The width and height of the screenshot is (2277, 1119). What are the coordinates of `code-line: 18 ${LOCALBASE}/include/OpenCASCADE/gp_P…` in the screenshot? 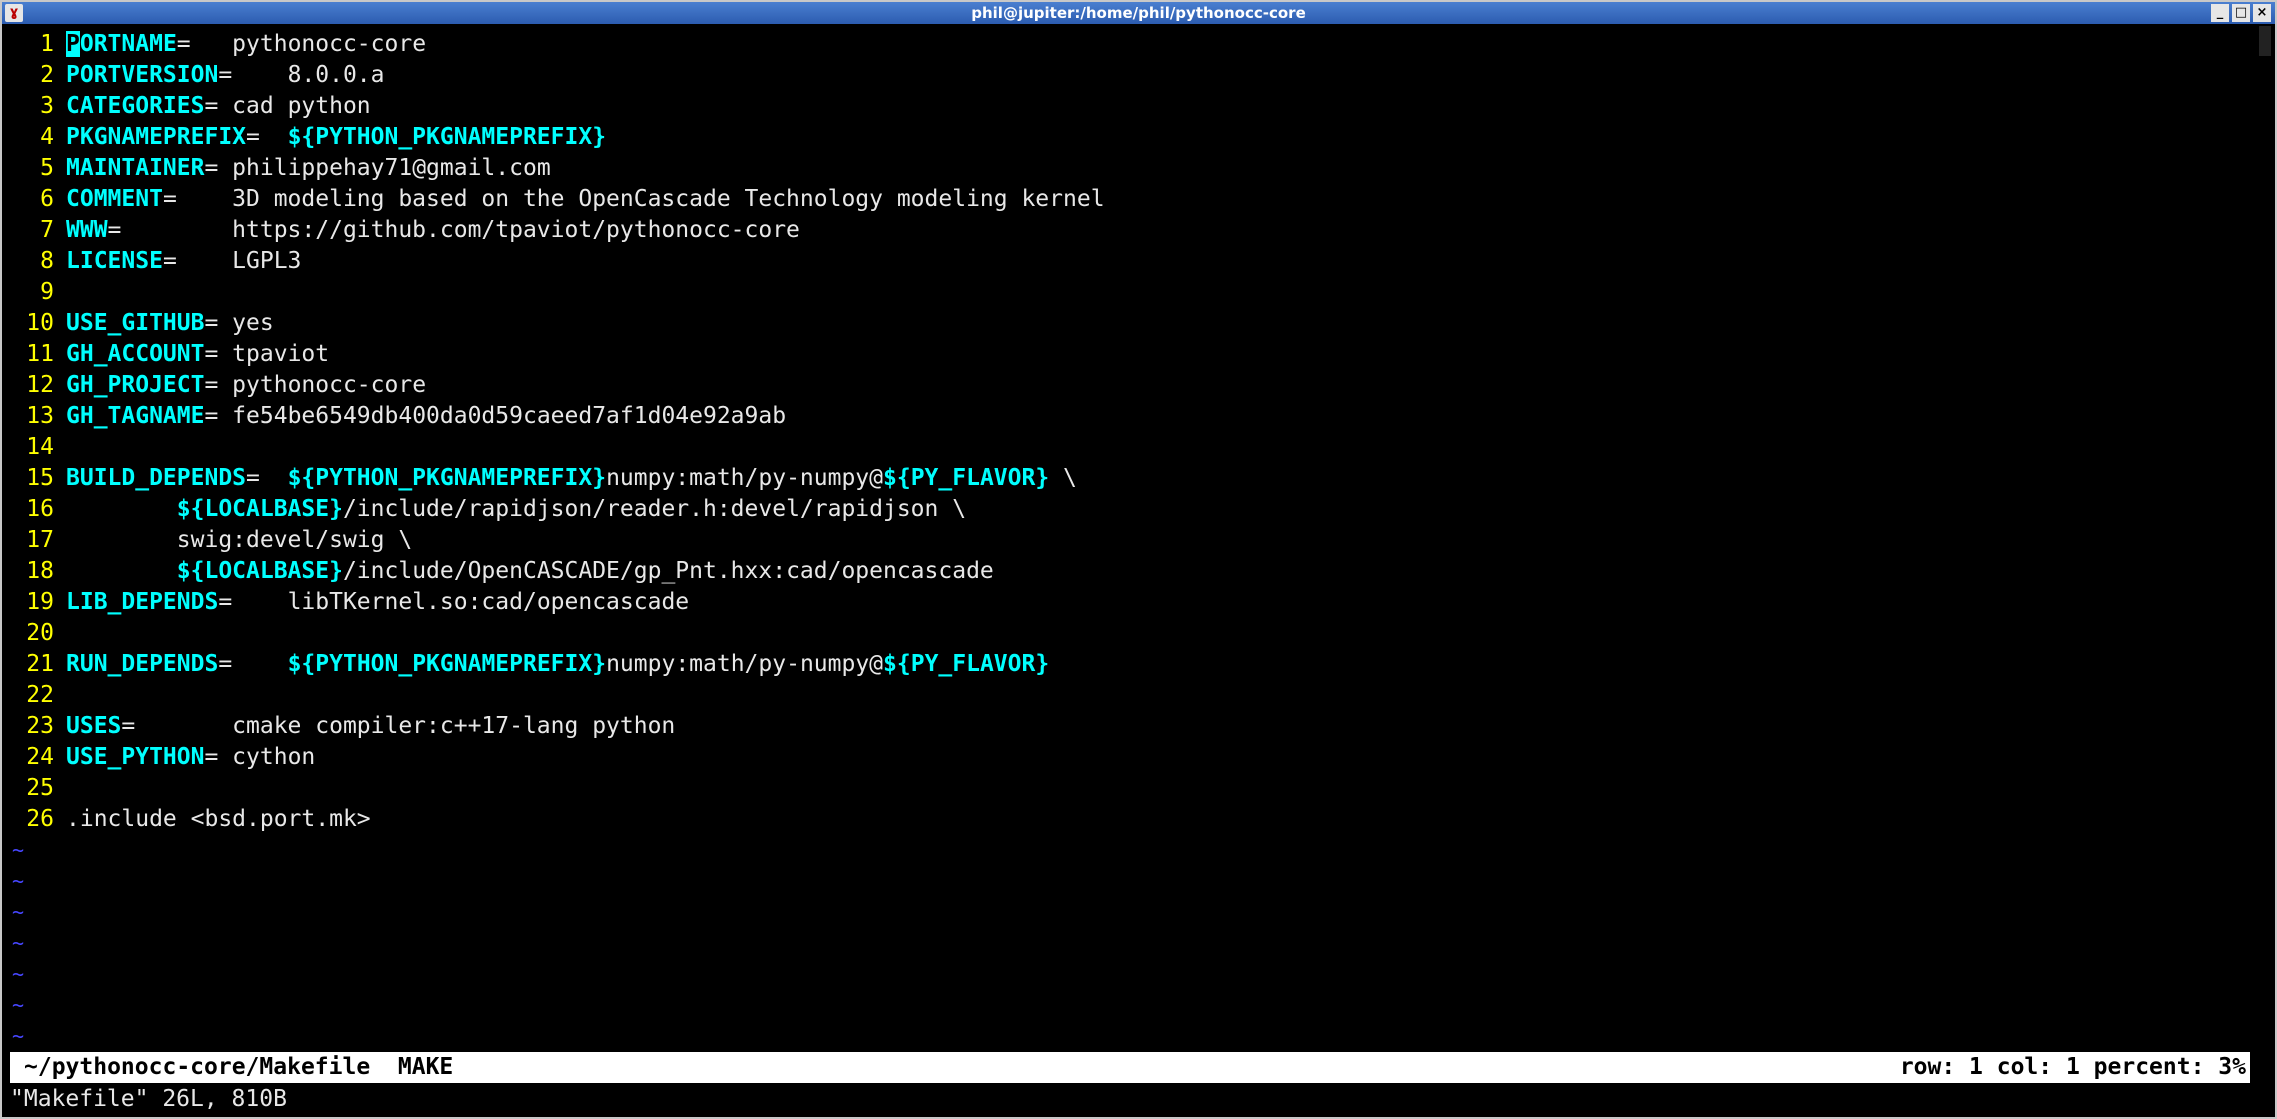 It's located at (1130, 571).